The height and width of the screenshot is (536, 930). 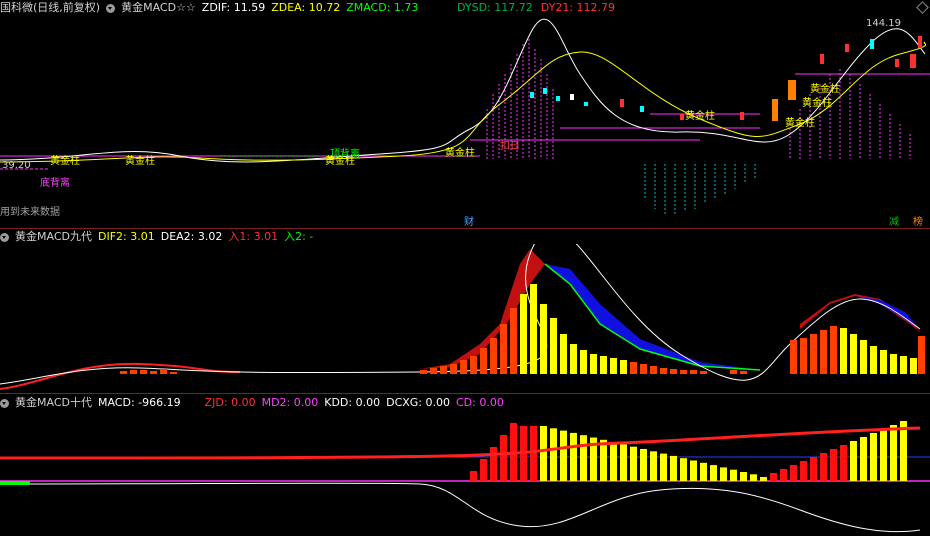 What do you see at coordinates (922, 7) in the screenshot?
I see `panel-settings-icon` at bounding box center [922, 7].